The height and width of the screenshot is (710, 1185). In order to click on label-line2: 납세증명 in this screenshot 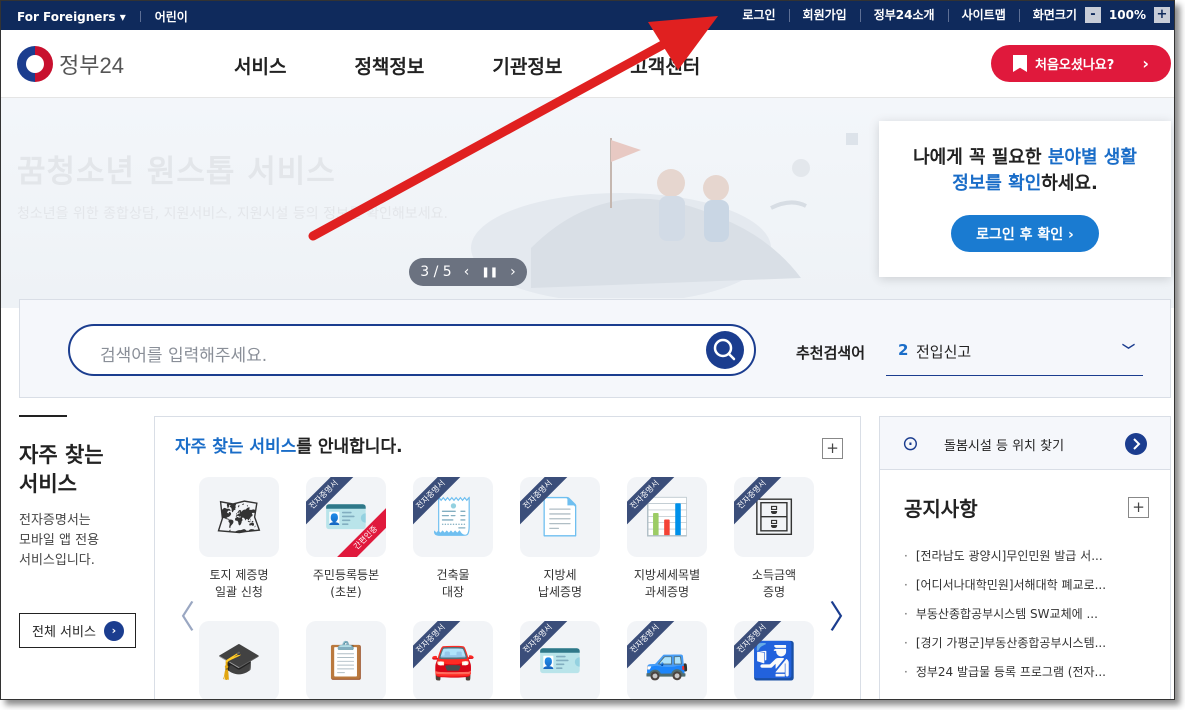, I will do `click(560, 592)`.